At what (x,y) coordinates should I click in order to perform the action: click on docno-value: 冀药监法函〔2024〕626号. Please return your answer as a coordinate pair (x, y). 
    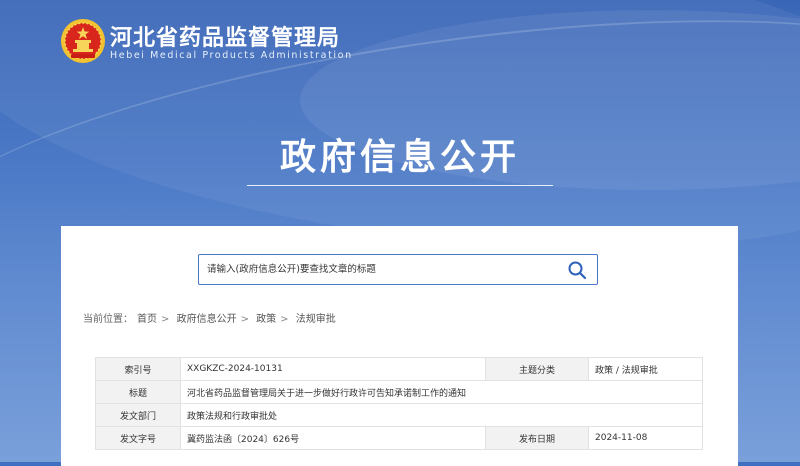
    Looking at the image, I should click on (333, 438).